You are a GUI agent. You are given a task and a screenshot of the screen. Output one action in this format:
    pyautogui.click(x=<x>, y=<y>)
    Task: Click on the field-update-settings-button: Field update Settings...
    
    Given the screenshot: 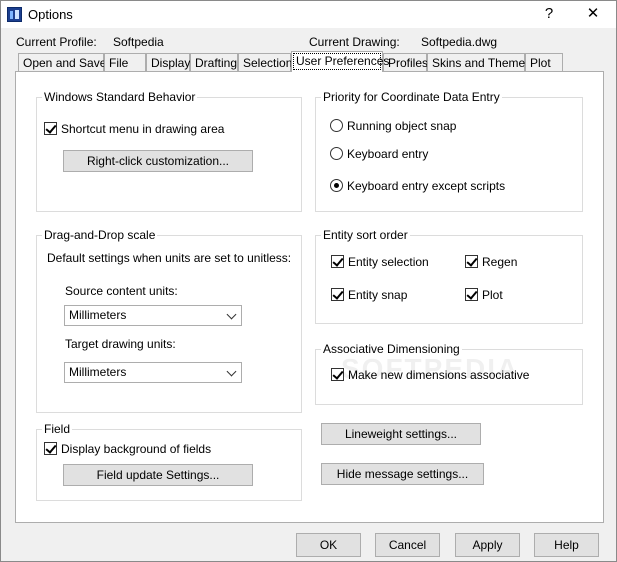 What is the action you would take?
    pyautogui.click(x=158, y=475)
    